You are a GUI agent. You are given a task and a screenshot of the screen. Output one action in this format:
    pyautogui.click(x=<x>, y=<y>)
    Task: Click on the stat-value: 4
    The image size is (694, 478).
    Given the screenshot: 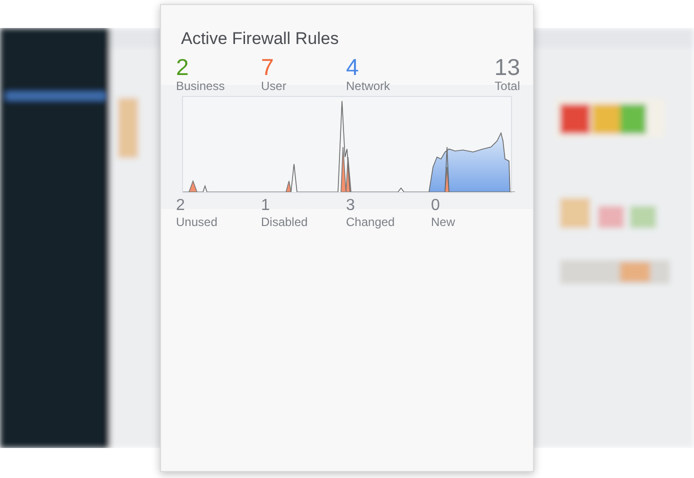 What is the action you would take?
    pyautogui.click(x=352, y=67)
    